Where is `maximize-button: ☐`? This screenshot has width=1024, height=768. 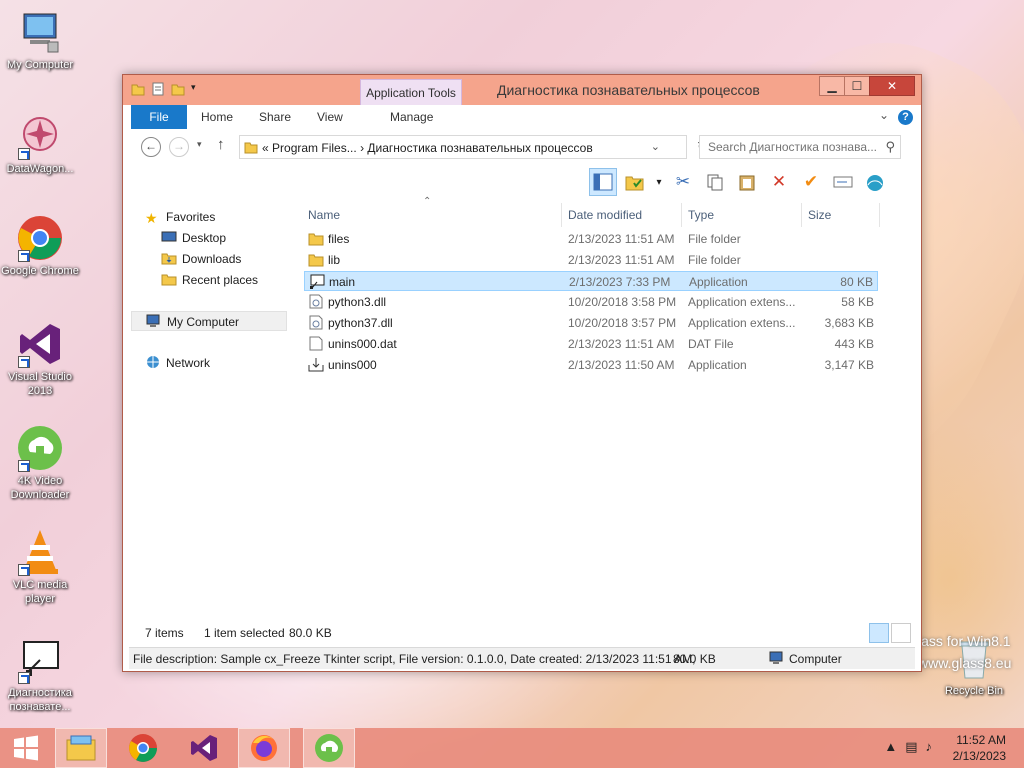 maximize-button: ☐ is located at coordinates (857, 86).